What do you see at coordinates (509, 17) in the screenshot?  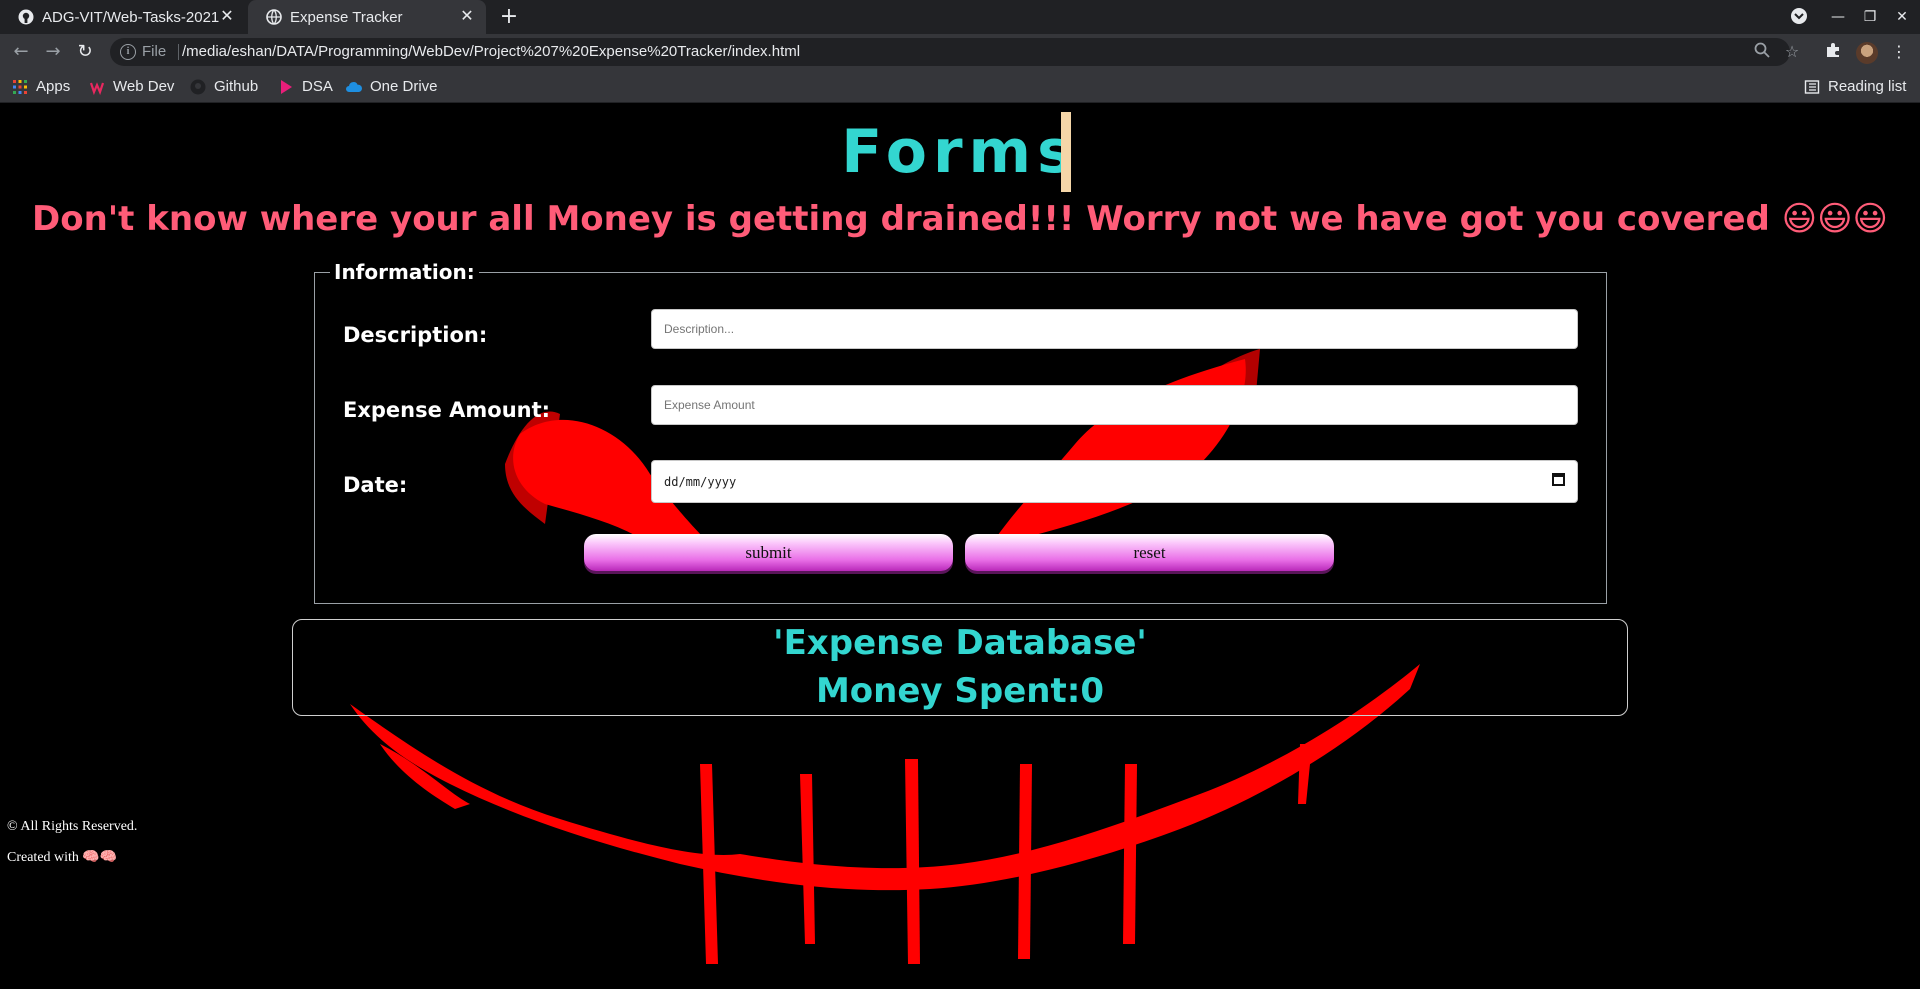 I see `new-tab-icon: +` at bounding box center [509, 17].